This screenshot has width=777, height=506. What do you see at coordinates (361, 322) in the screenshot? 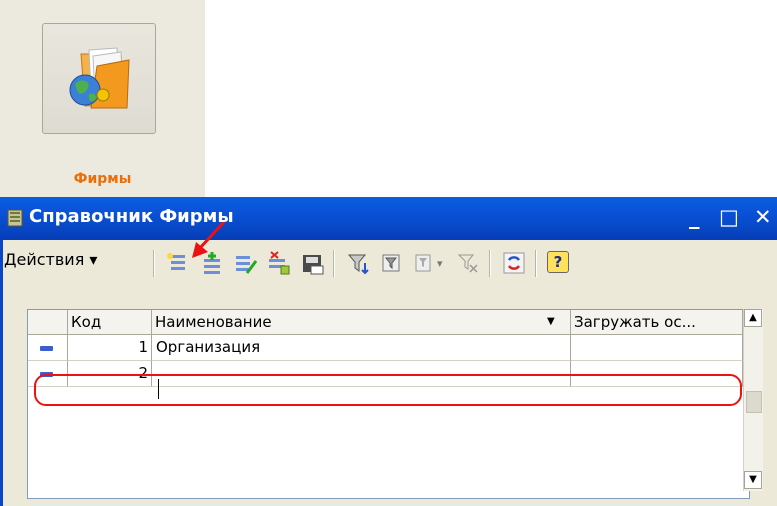
I see `column-header-name: Наименование ▼` at bounding box center [361, 322].